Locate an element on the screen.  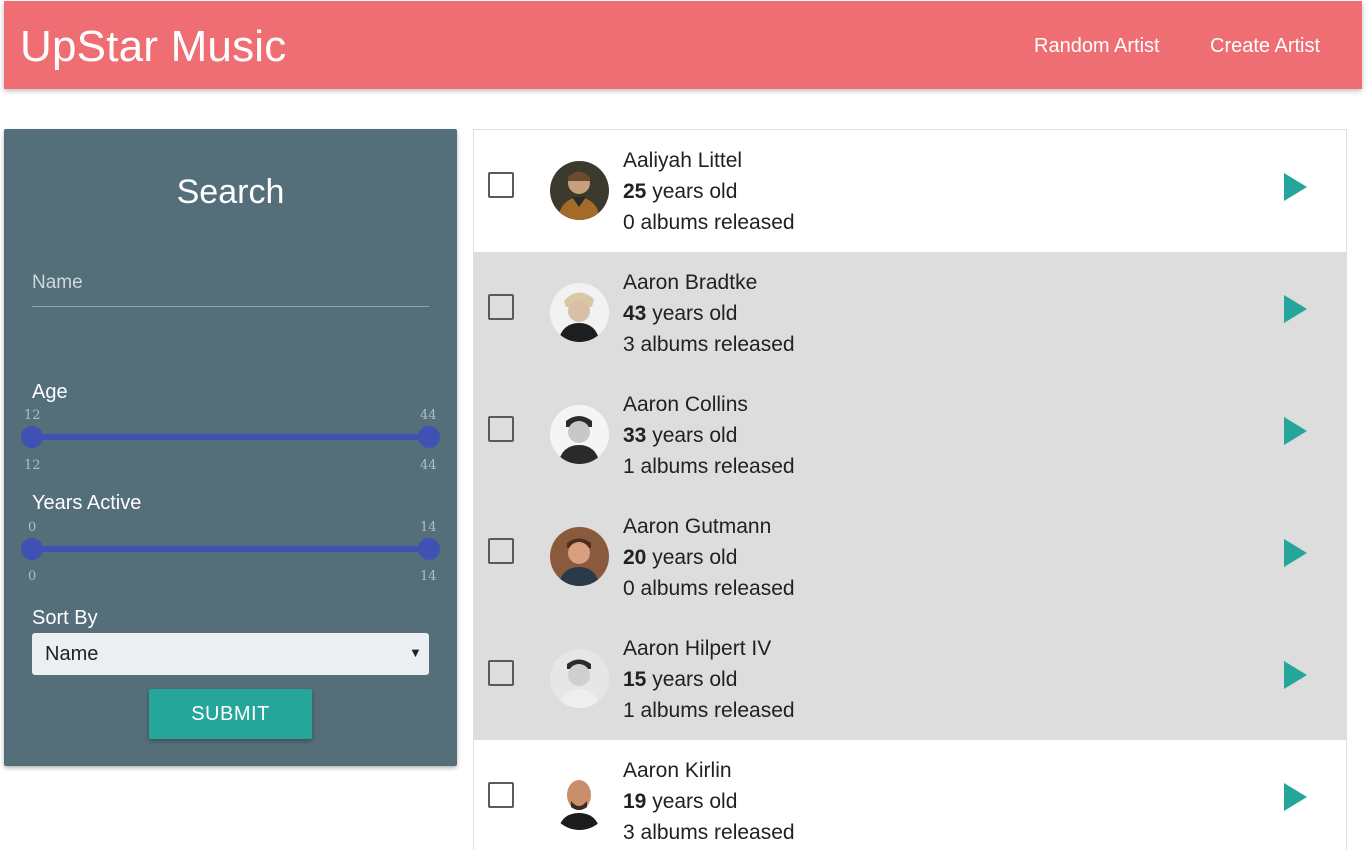
artist-name: Aaliyah Littel is located at coordinates (683, 160).